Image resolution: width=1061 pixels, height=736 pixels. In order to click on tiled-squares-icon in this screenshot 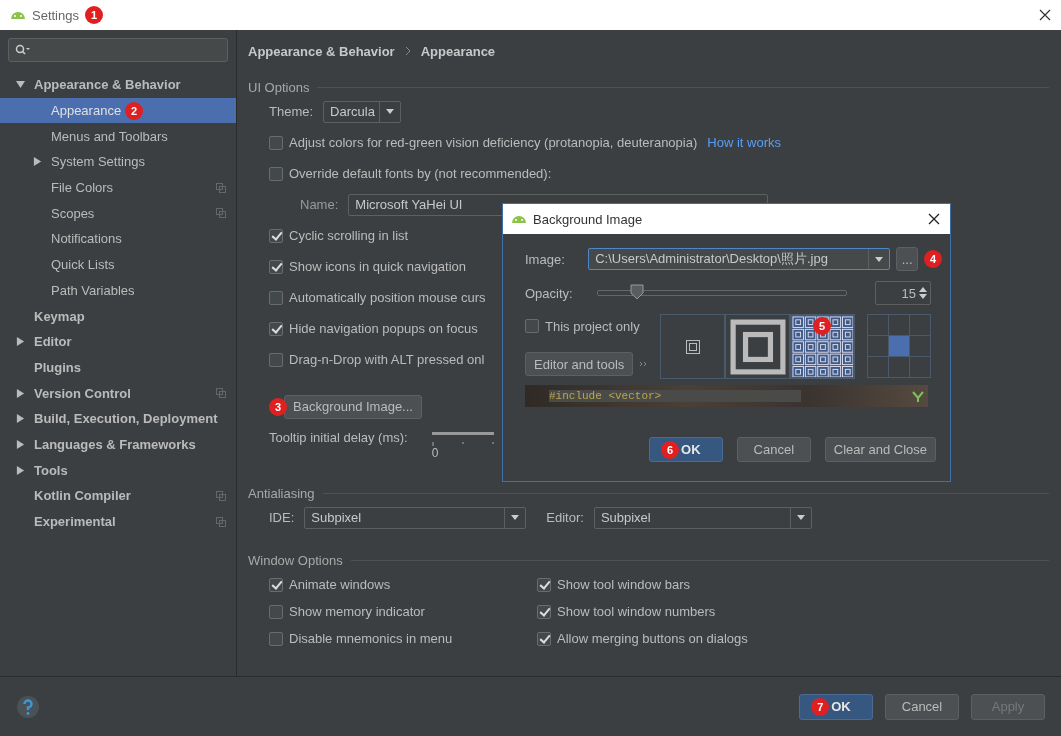, I will do `click(822, 346)`.